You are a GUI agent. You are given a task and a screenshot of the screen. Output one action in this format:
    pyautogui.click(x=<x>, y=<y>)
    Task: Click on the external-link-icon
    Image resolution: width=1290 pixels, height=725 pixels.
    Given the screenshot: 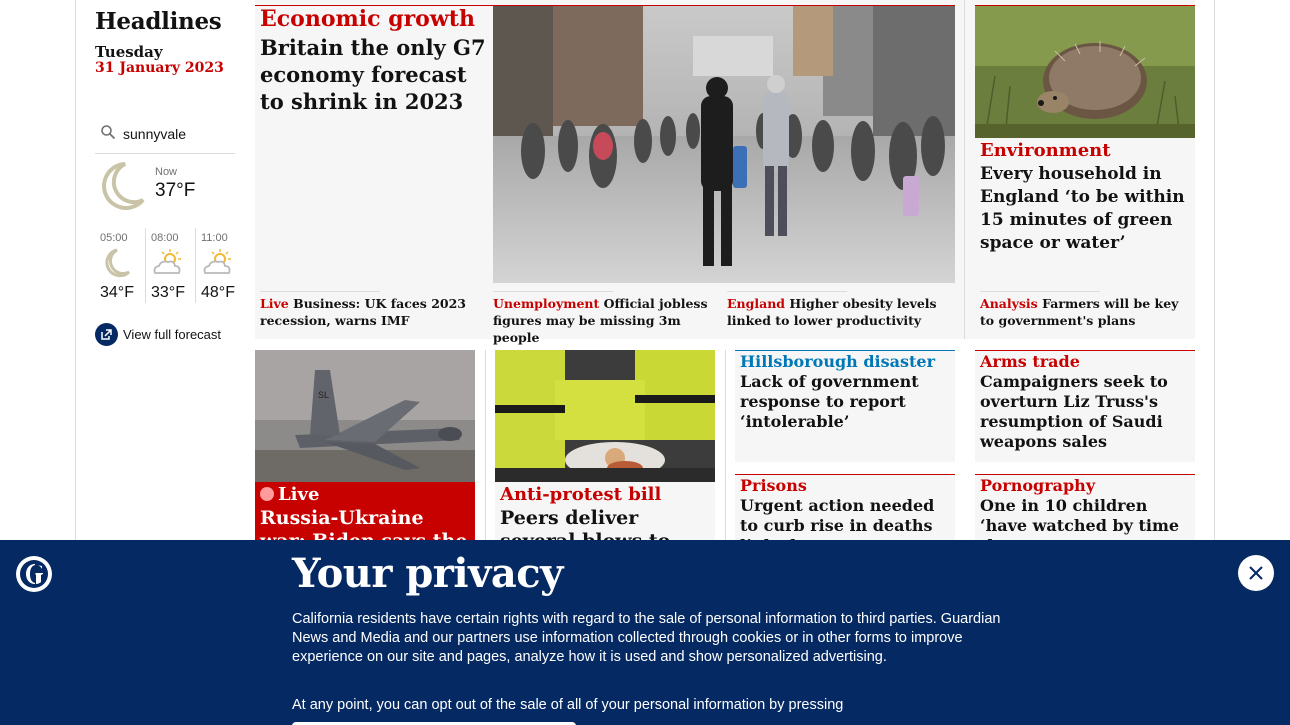 What is the action you would take?
    pyautogui.click(x=106, y=334)
    